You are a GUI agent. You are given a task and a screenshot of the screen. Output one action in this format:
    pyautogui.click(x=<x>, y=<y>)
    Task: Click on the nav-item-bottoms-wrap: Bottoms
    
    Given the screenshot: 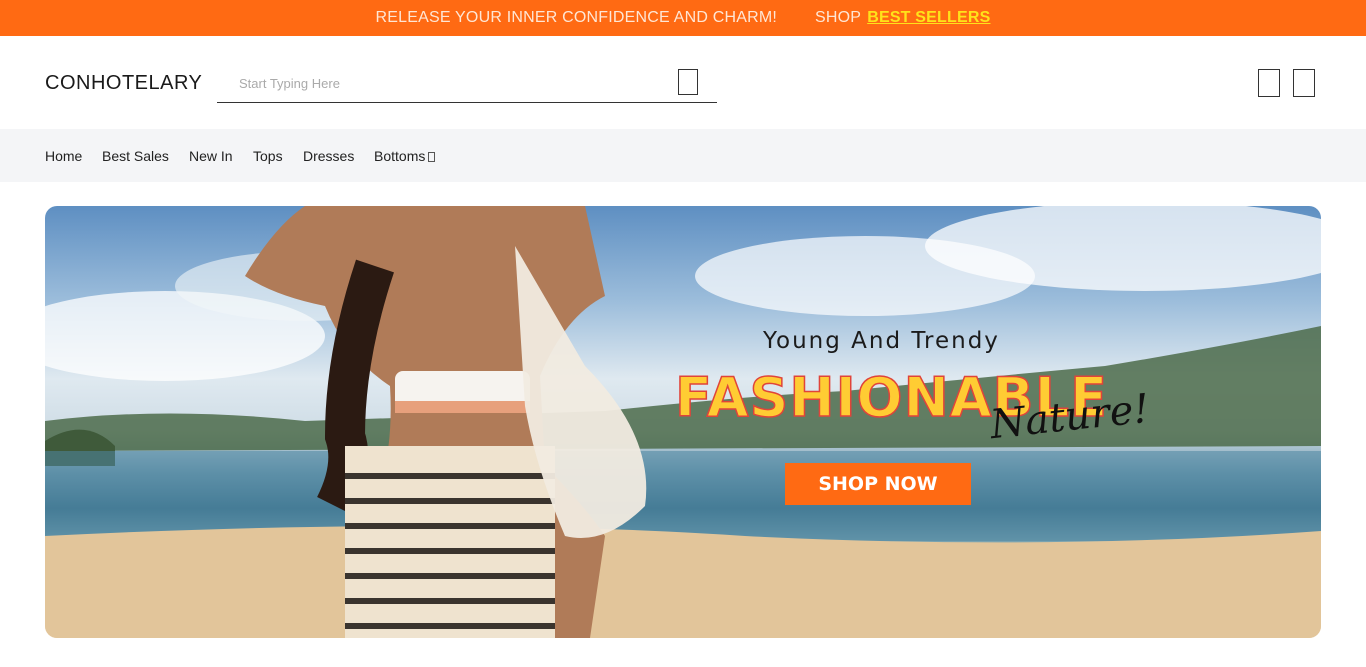 What is the action you would take?
    pyautogui.click(x=405, y=156)
    